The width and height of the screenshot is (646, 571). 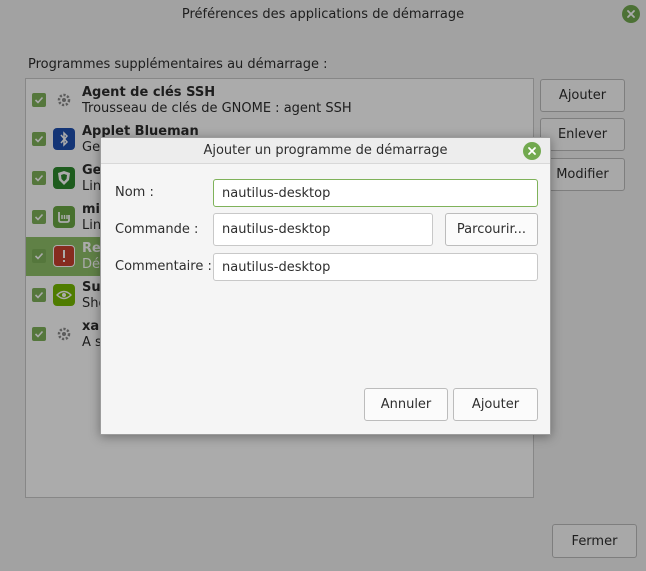 What do you see at coordinates (157, 229) in the screenshot?
I see `command-label: Commande :` at bounding box center [157, 229].